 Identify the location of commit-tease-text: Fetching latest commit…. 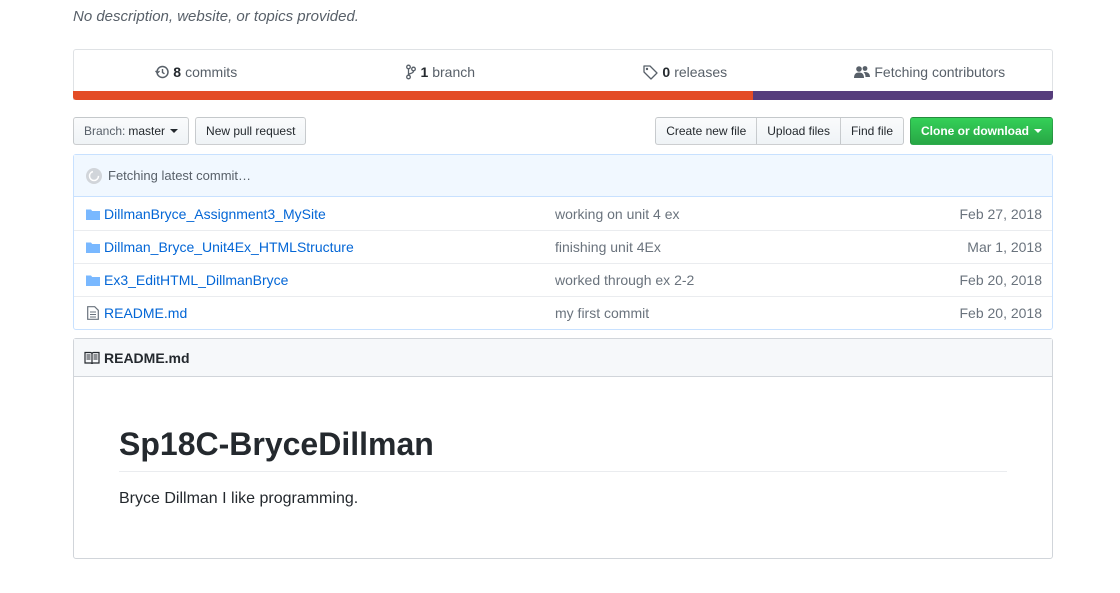
(180, 175).